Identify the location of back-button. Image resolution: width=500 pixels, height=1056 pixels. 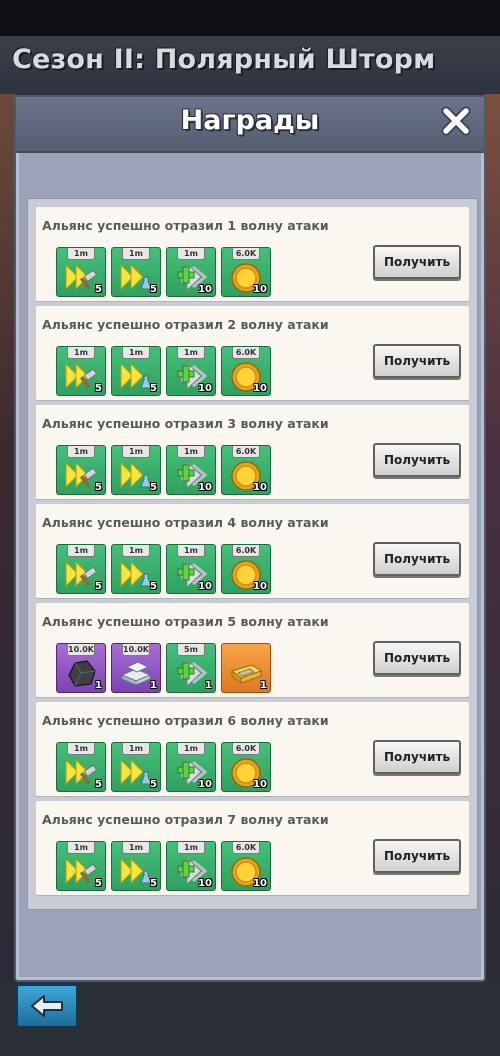
(47, 1006).